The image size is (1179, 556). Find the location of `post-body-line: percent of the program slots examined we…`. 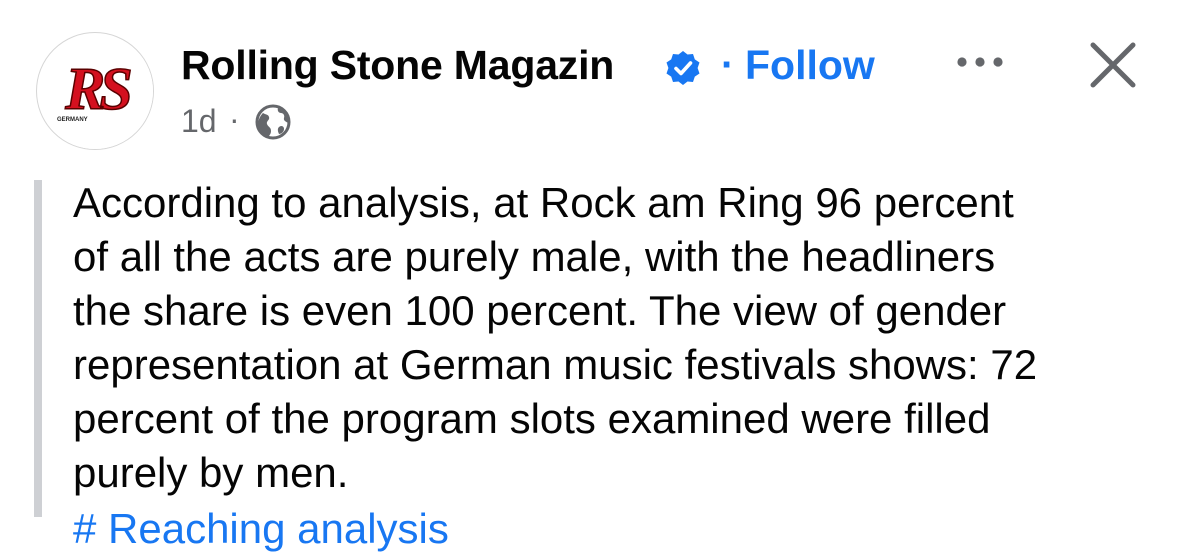

post-body-line: percent of the program slots examined we… is located at coordinates (532, 418).